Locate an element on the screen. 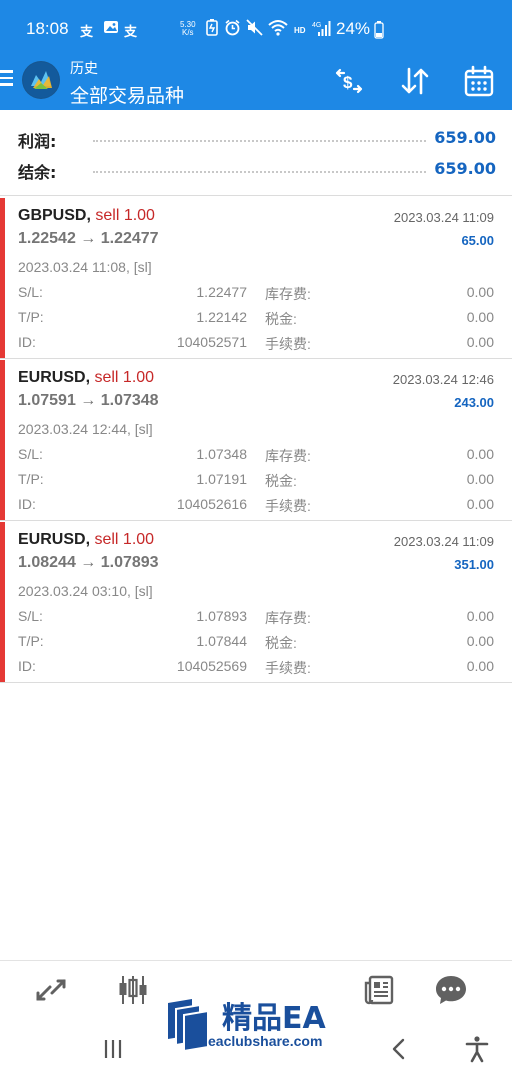 Image resolution: width=512 pixels, height=1080 pixels. history-summary: 利润: 659.00 结余: 659.00 is located at coordinates (256, 153).